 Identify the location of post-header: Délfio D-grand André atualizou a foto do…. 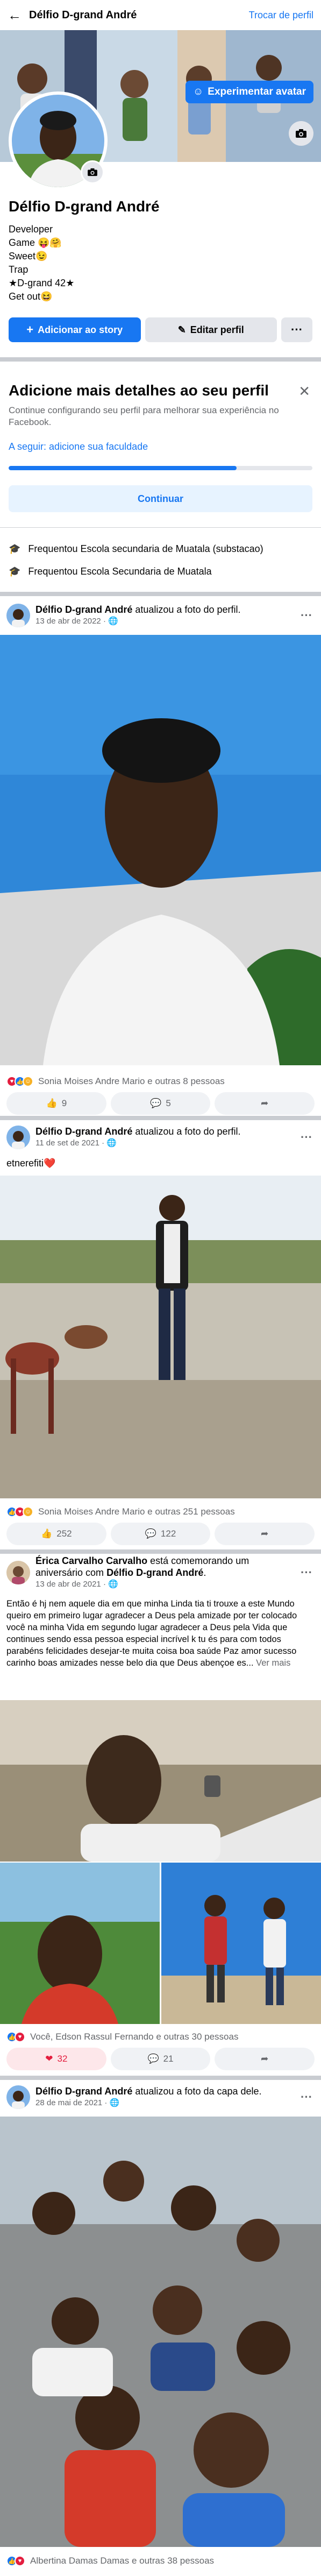
(160, 1137).